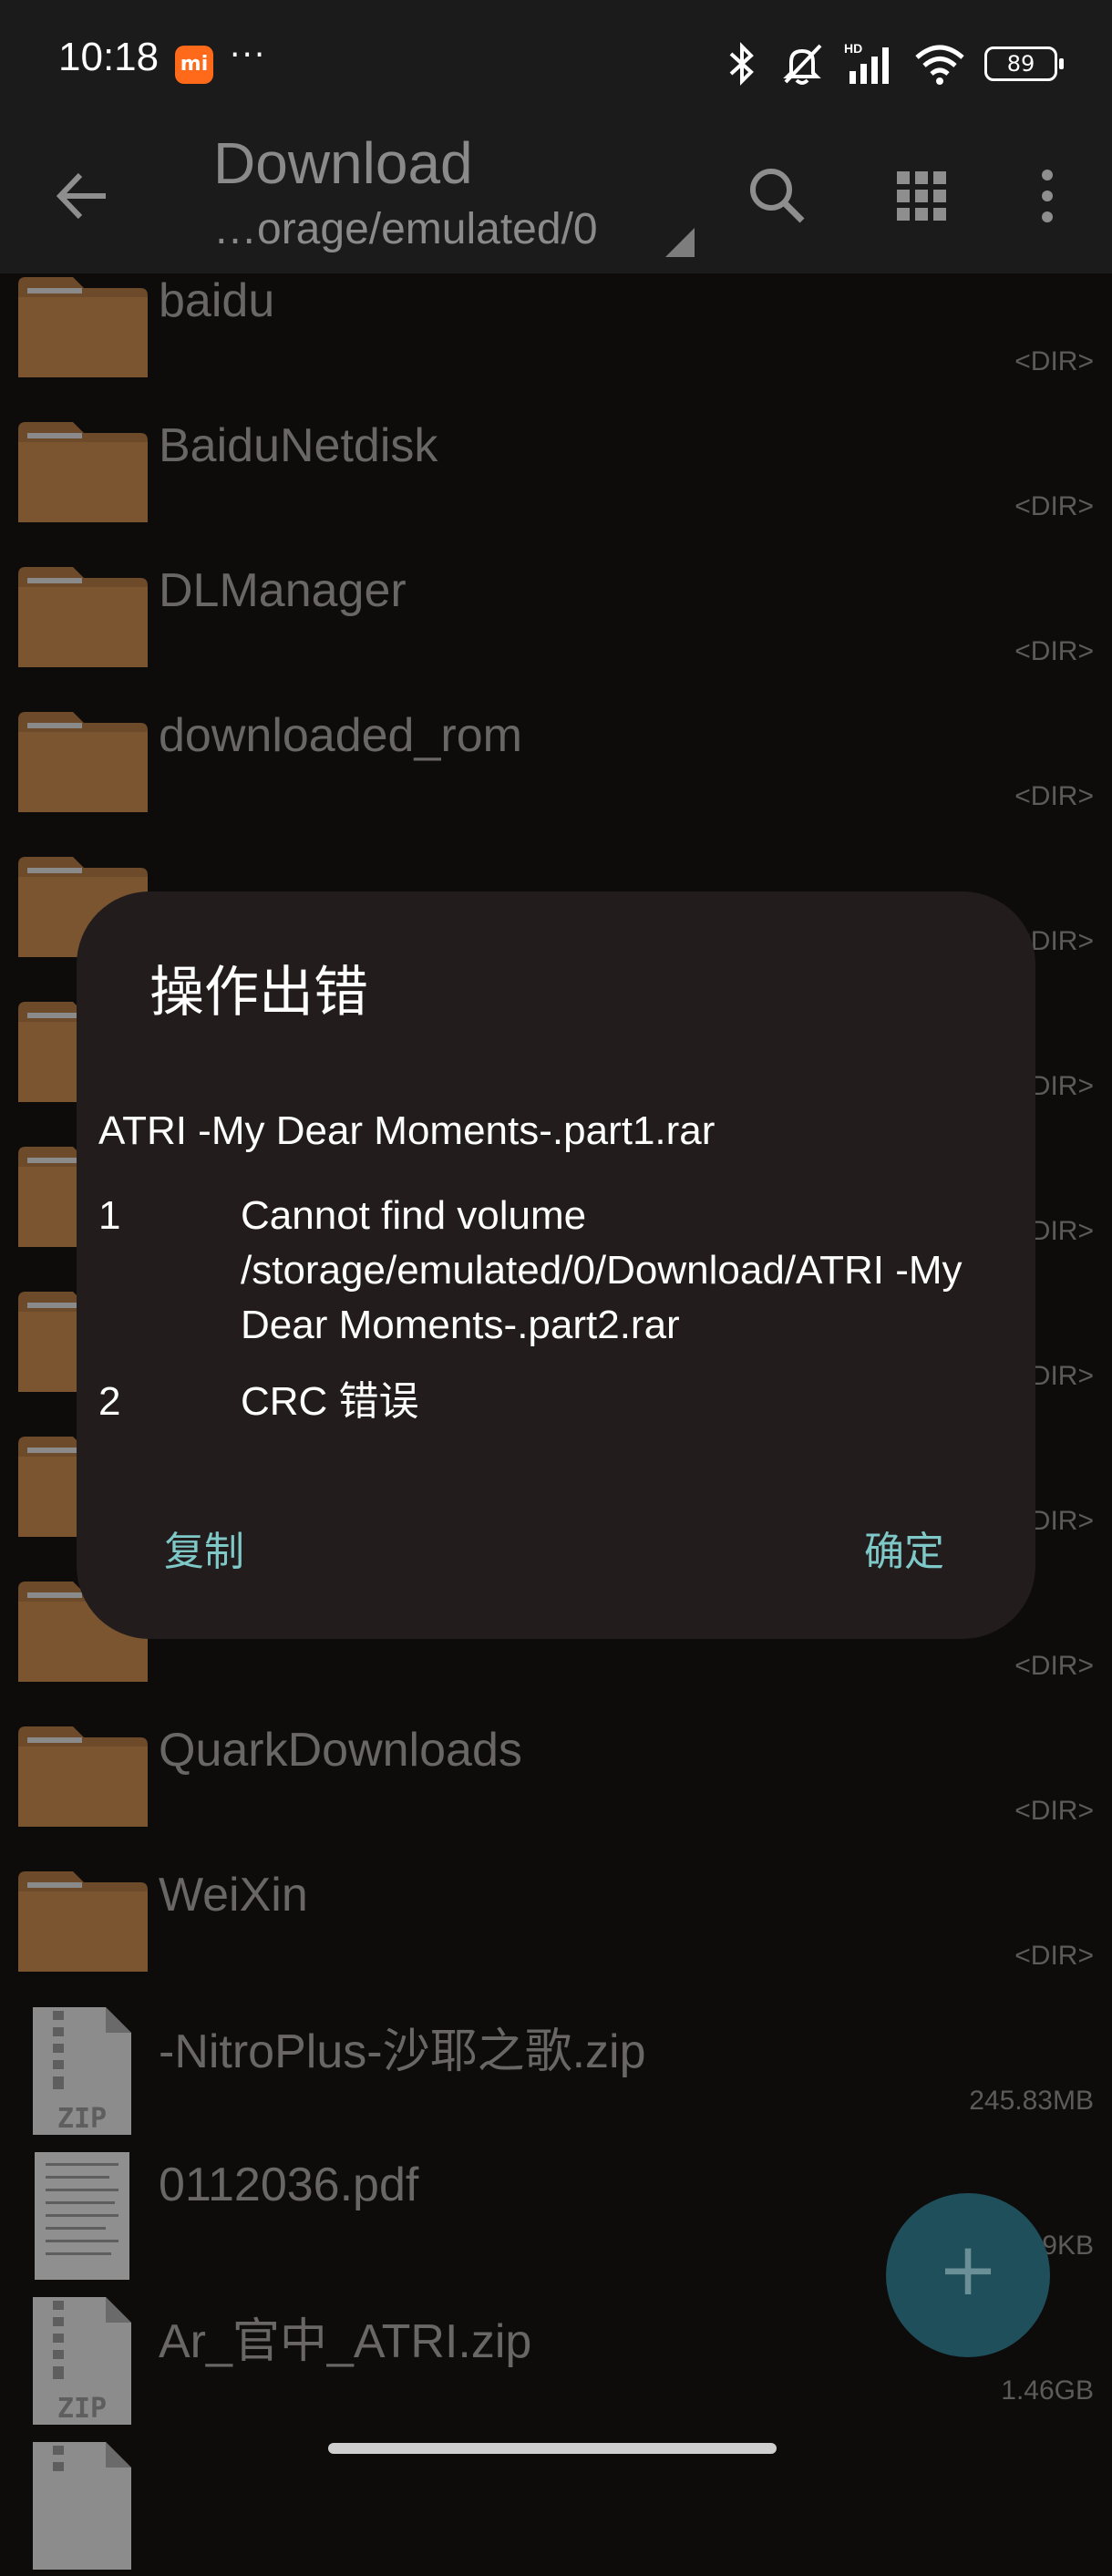  I want to click on grid-view-icon, so click(921, 196).